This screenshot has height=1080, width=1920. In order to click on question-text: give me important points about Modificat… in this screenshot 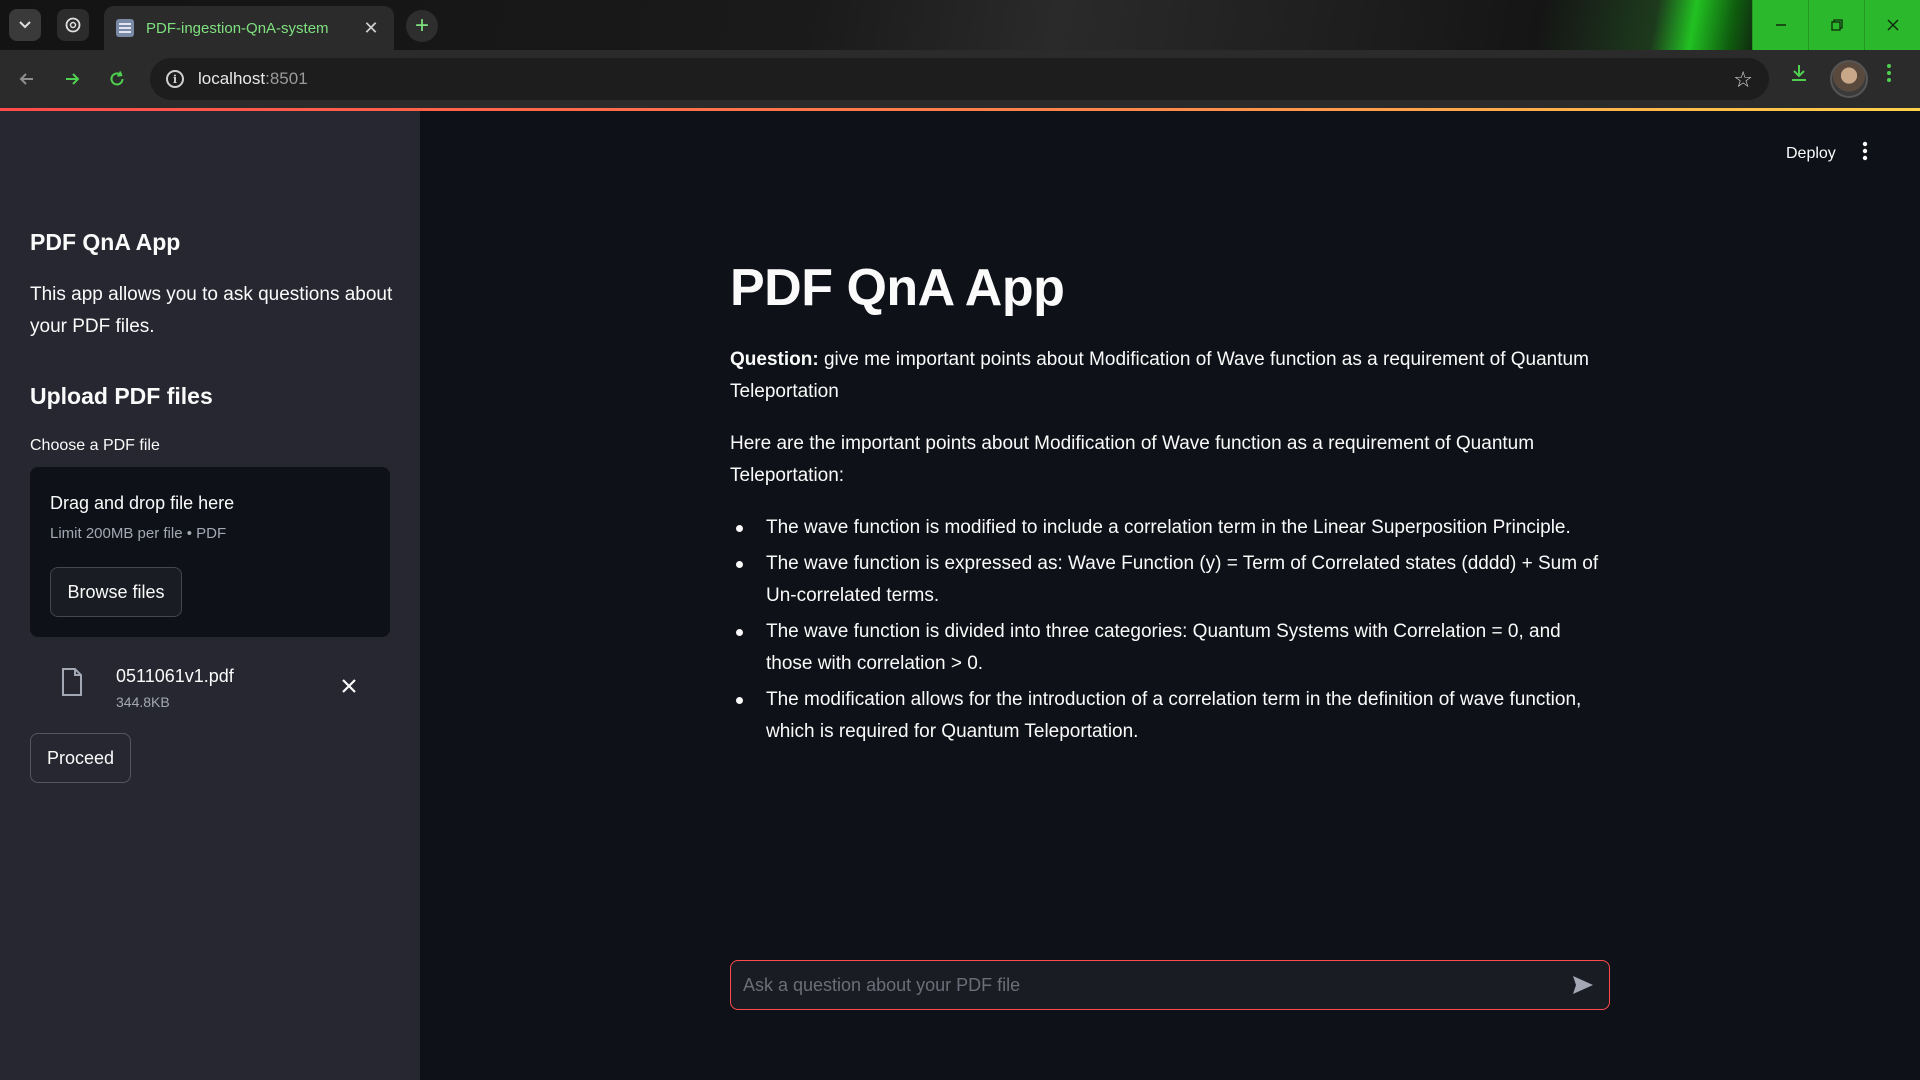, I will do `click(1159, 375)`.